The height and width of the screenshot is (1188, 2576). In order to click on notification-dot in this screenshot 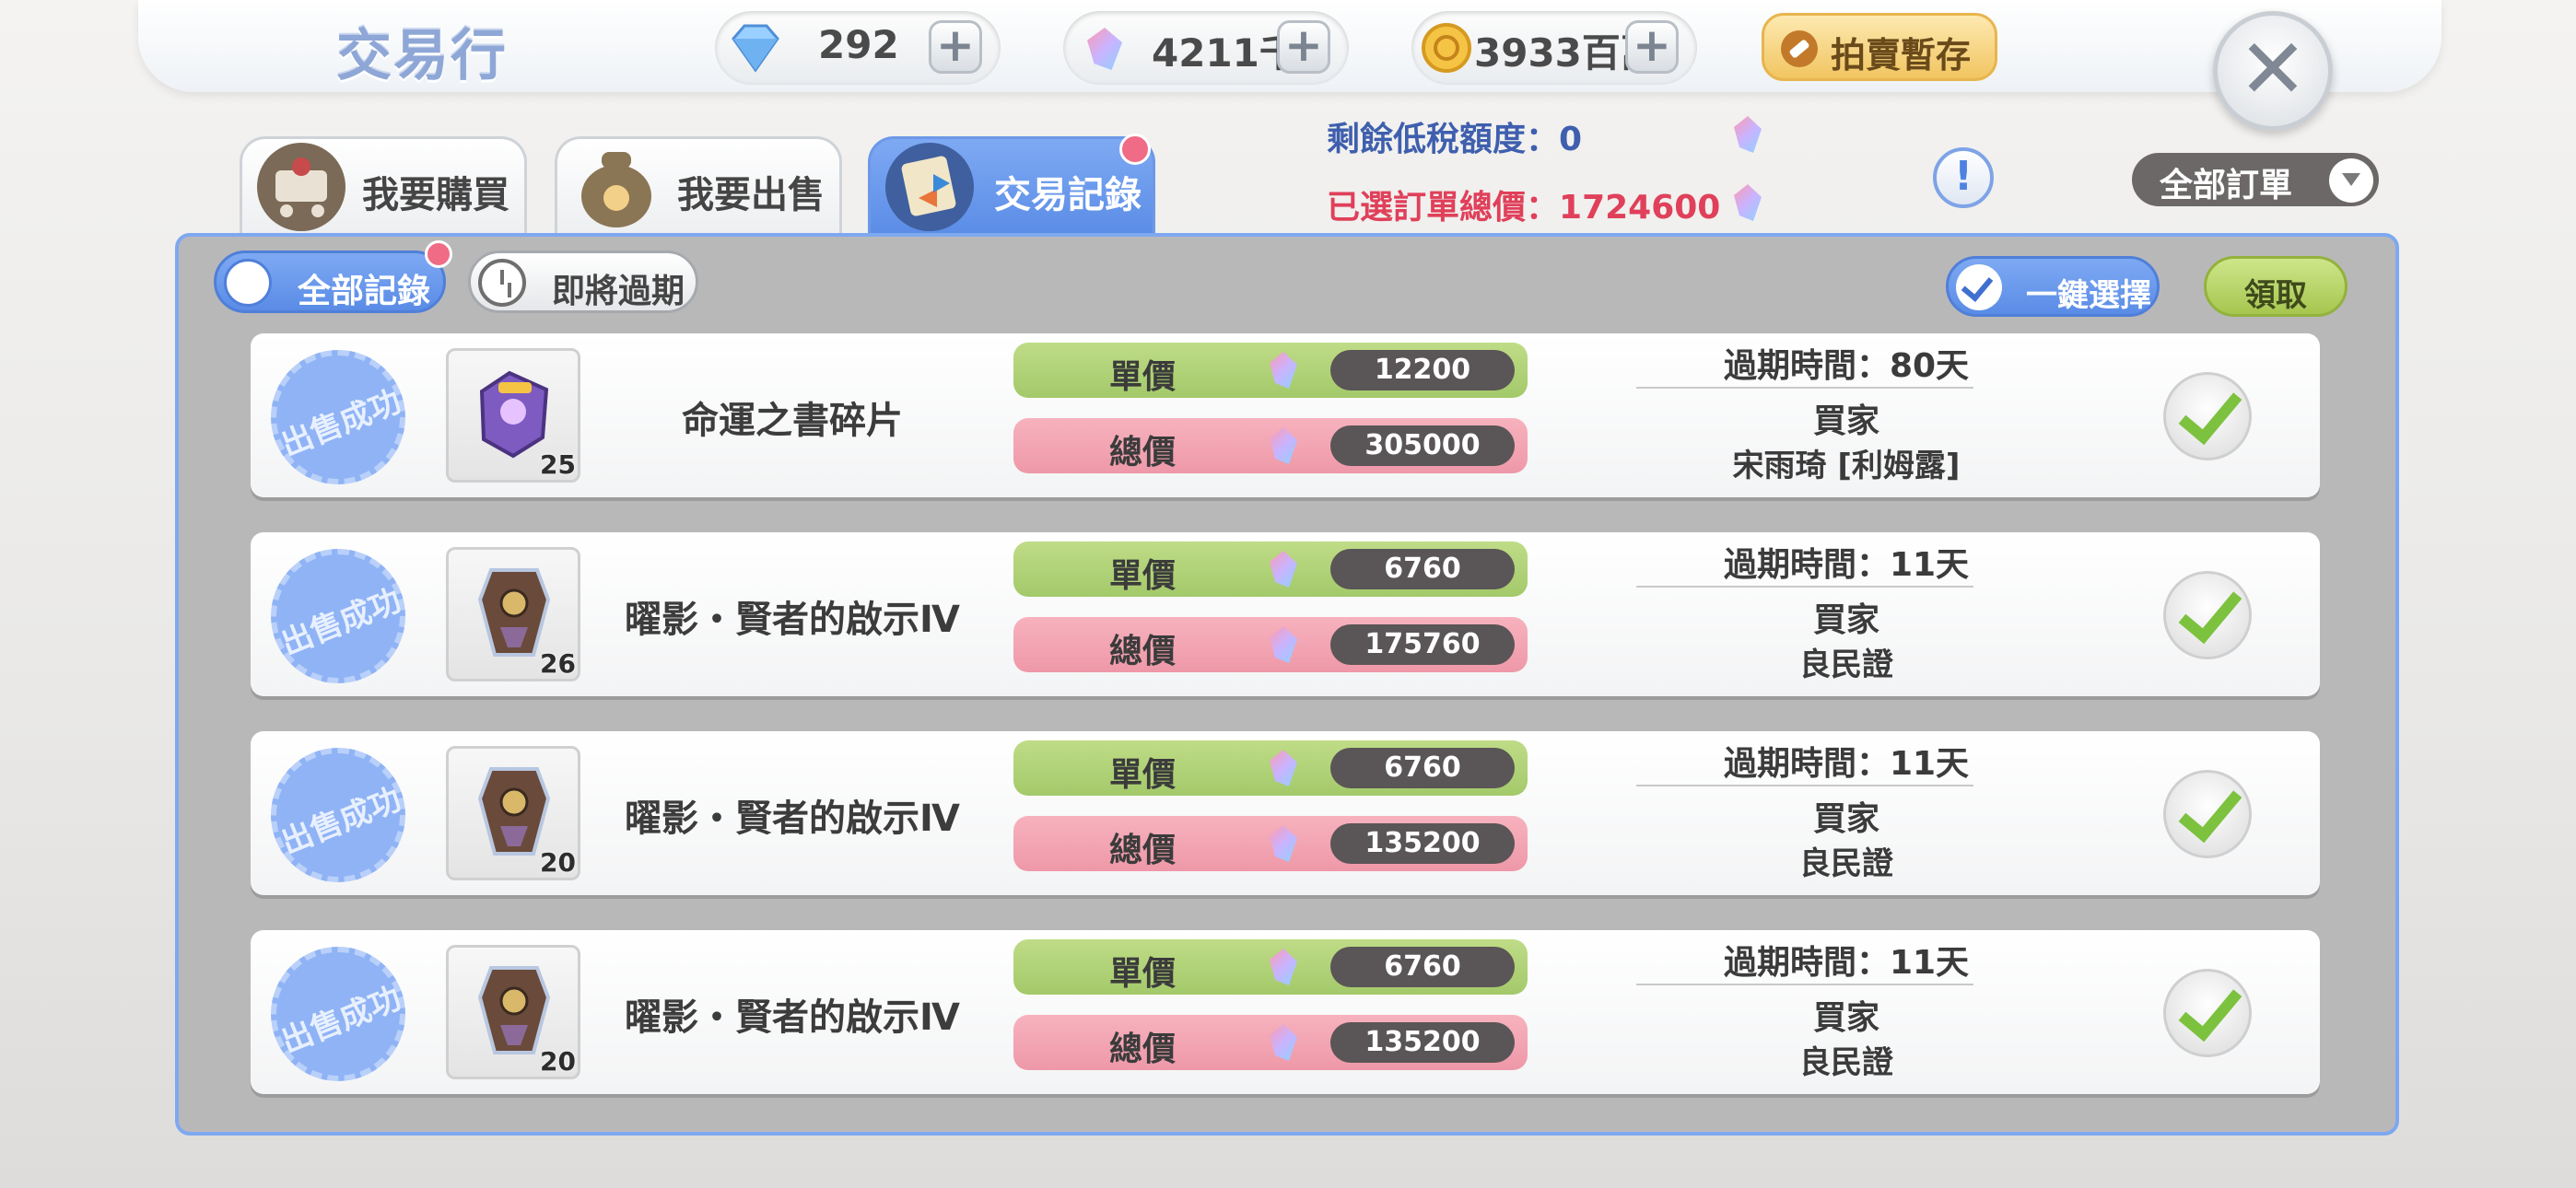, I will do `click(1135, 149)`.